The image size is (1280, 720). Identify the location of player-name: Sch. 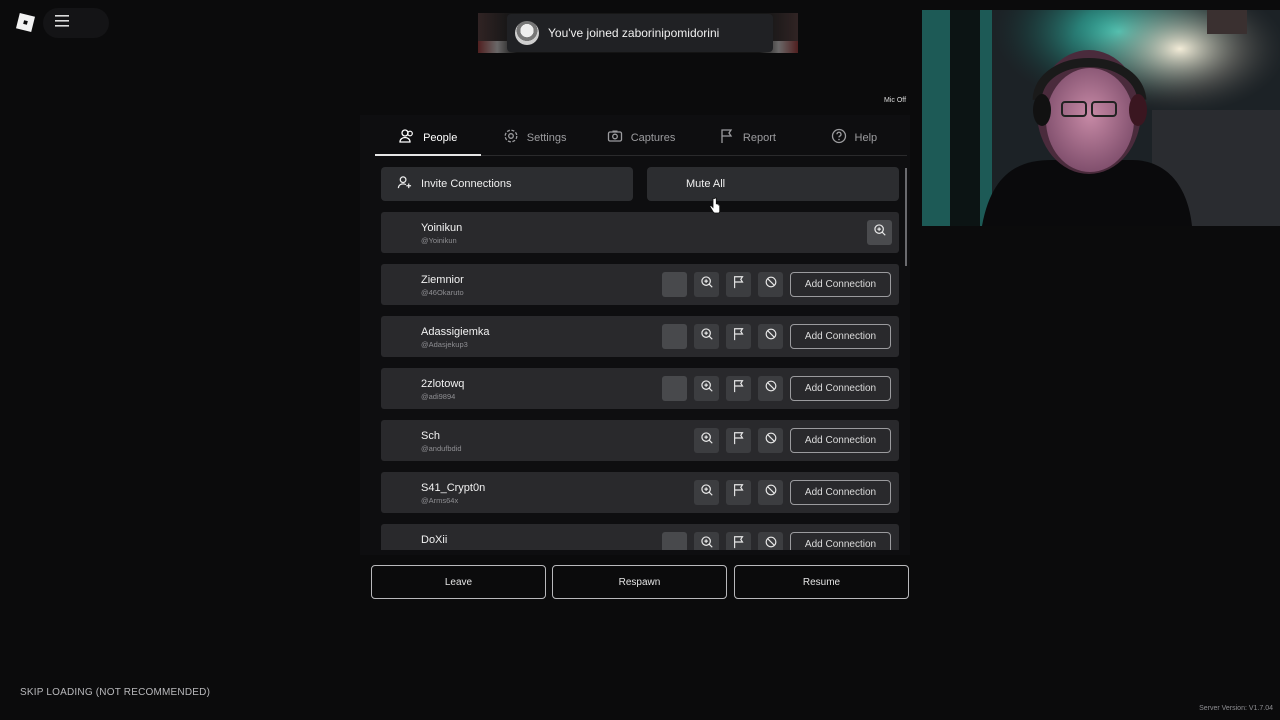
(430, 436).